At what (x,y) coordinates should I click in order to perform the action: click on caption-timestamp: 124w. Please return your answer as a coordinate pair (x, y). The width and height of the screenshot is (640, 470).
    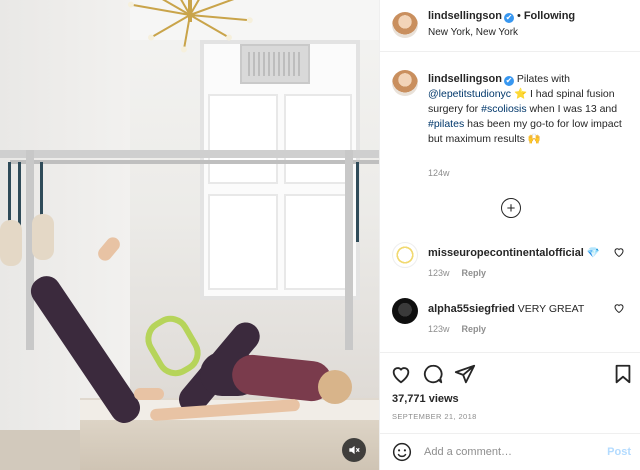
    Looking at the image, I should click on (439, 173).